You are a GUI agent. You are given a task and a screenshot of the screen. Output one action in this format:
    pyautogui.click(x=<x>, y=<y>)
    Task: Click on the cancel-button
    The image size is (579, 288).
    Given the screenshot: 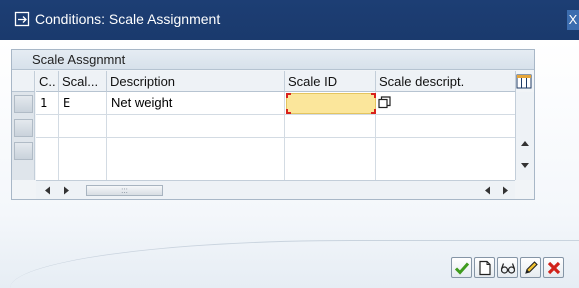 What is the action you would take?
    pyautogui.click(x=553, y=267)
    